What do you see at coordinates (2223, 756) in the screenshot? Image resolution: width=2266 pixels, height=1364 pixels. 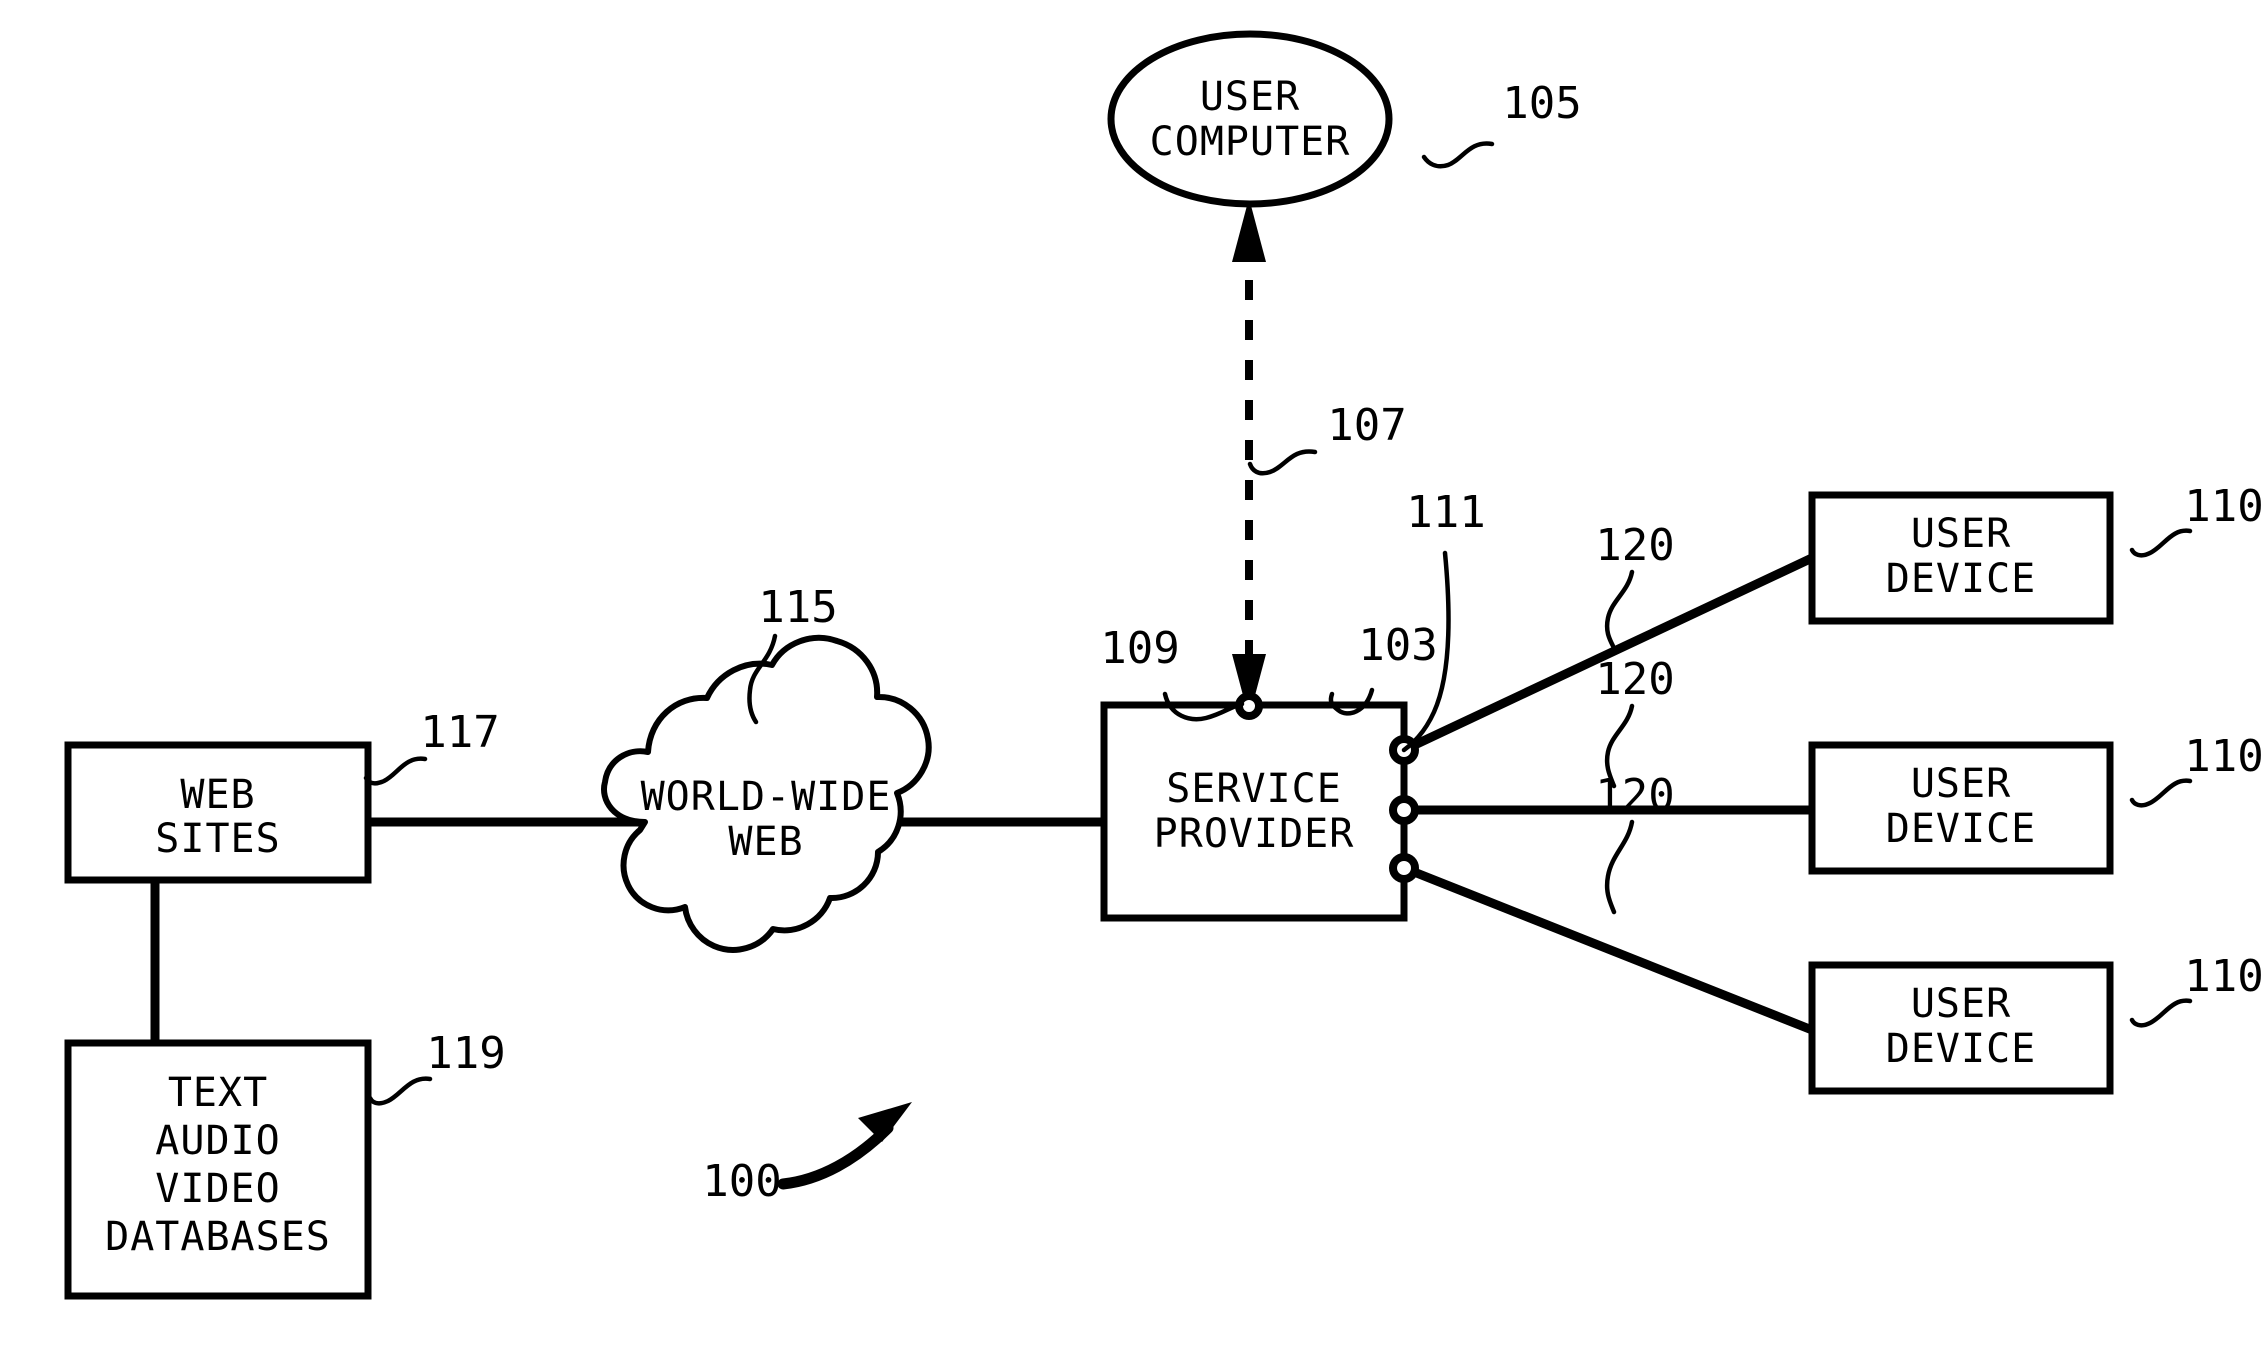 I see `ref-110-device-2: 110` at bounding box center [2223, 756].